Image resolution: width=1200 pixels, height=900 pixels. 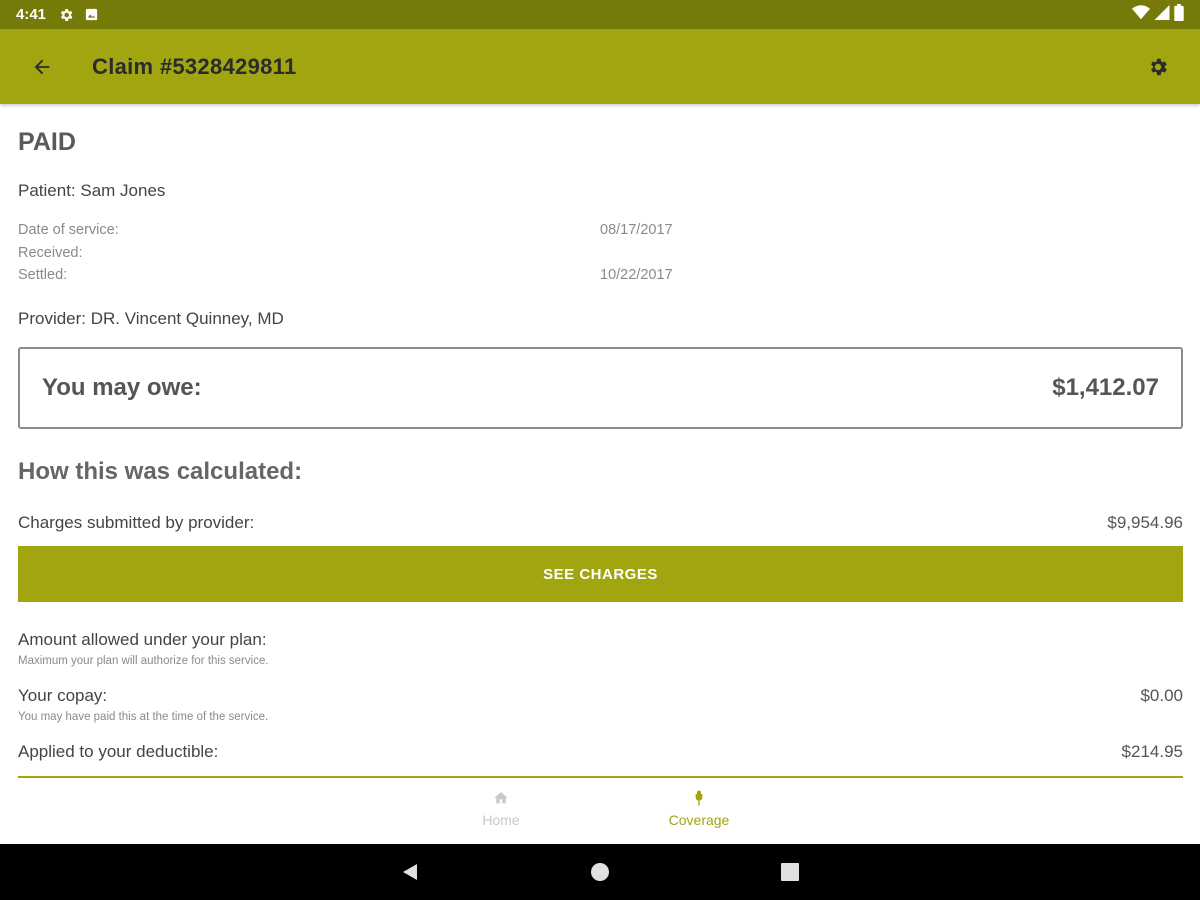 I want to click on square-recents-icon, so click(x=790, y=872).